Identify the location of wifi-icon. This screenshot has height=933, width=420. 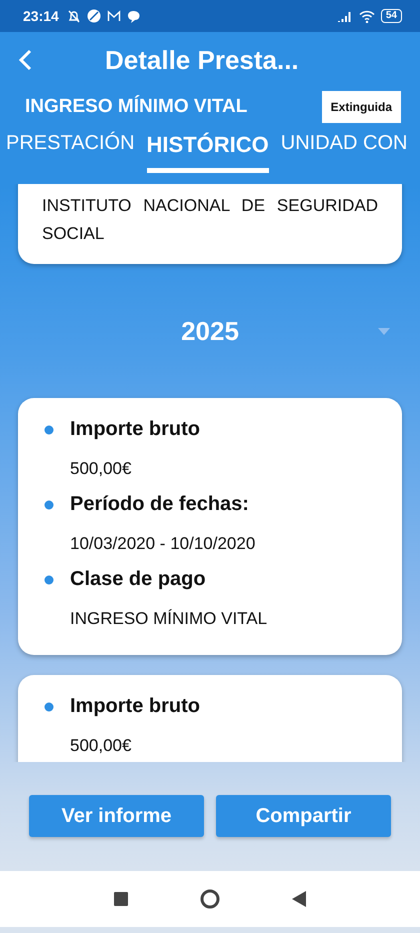
(366, 16).